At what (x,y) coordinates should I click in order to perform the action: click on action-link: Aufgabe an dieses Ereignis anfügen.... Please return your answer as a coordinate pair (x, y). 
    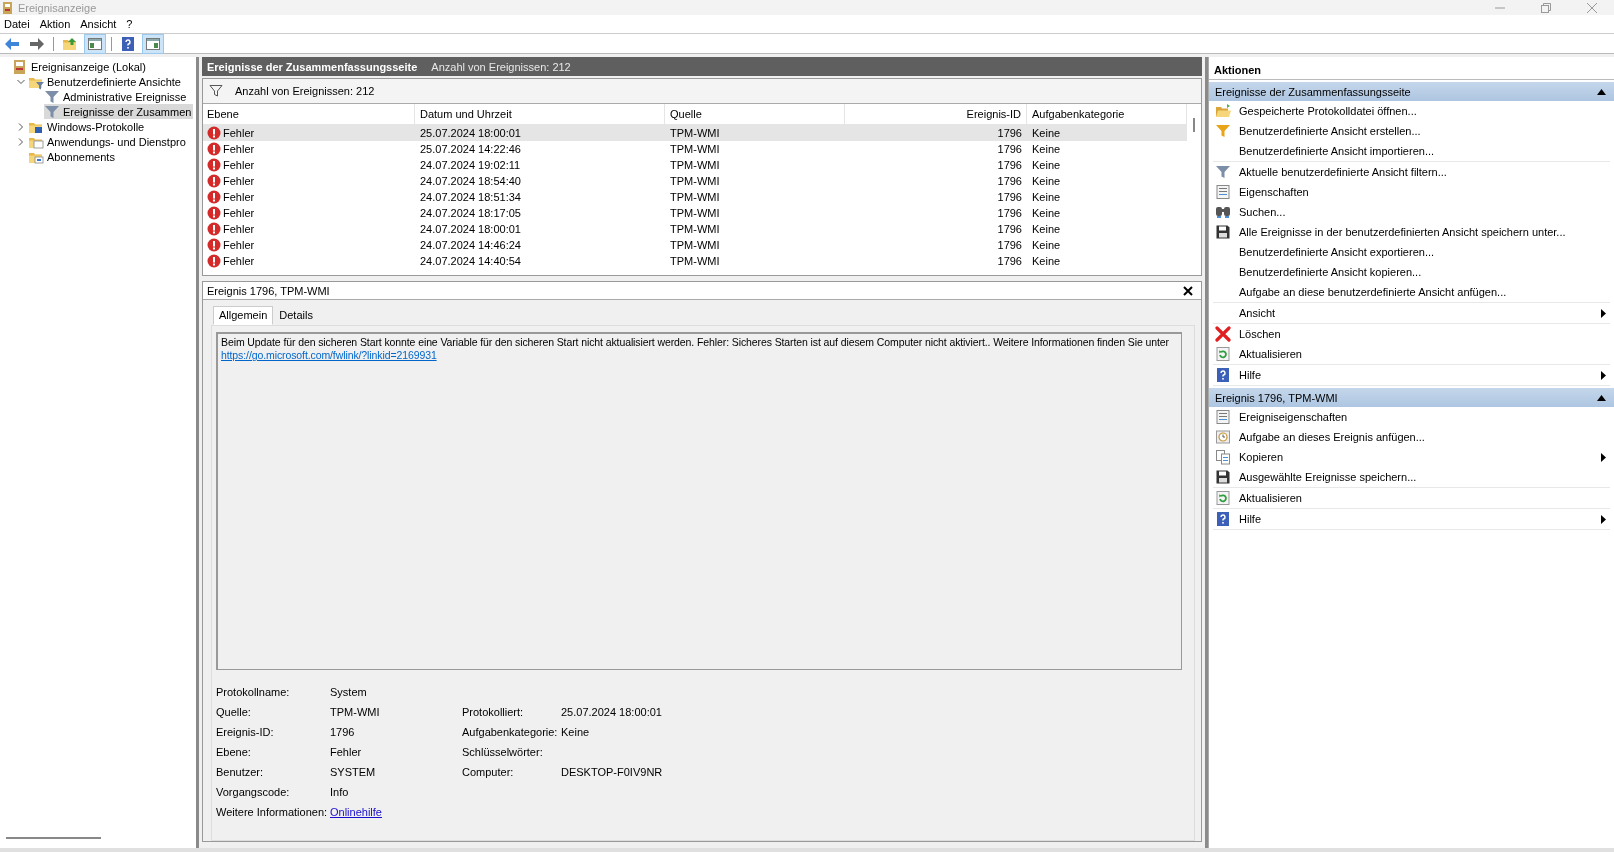
    Looking at the image, I should click on (1411, 437).